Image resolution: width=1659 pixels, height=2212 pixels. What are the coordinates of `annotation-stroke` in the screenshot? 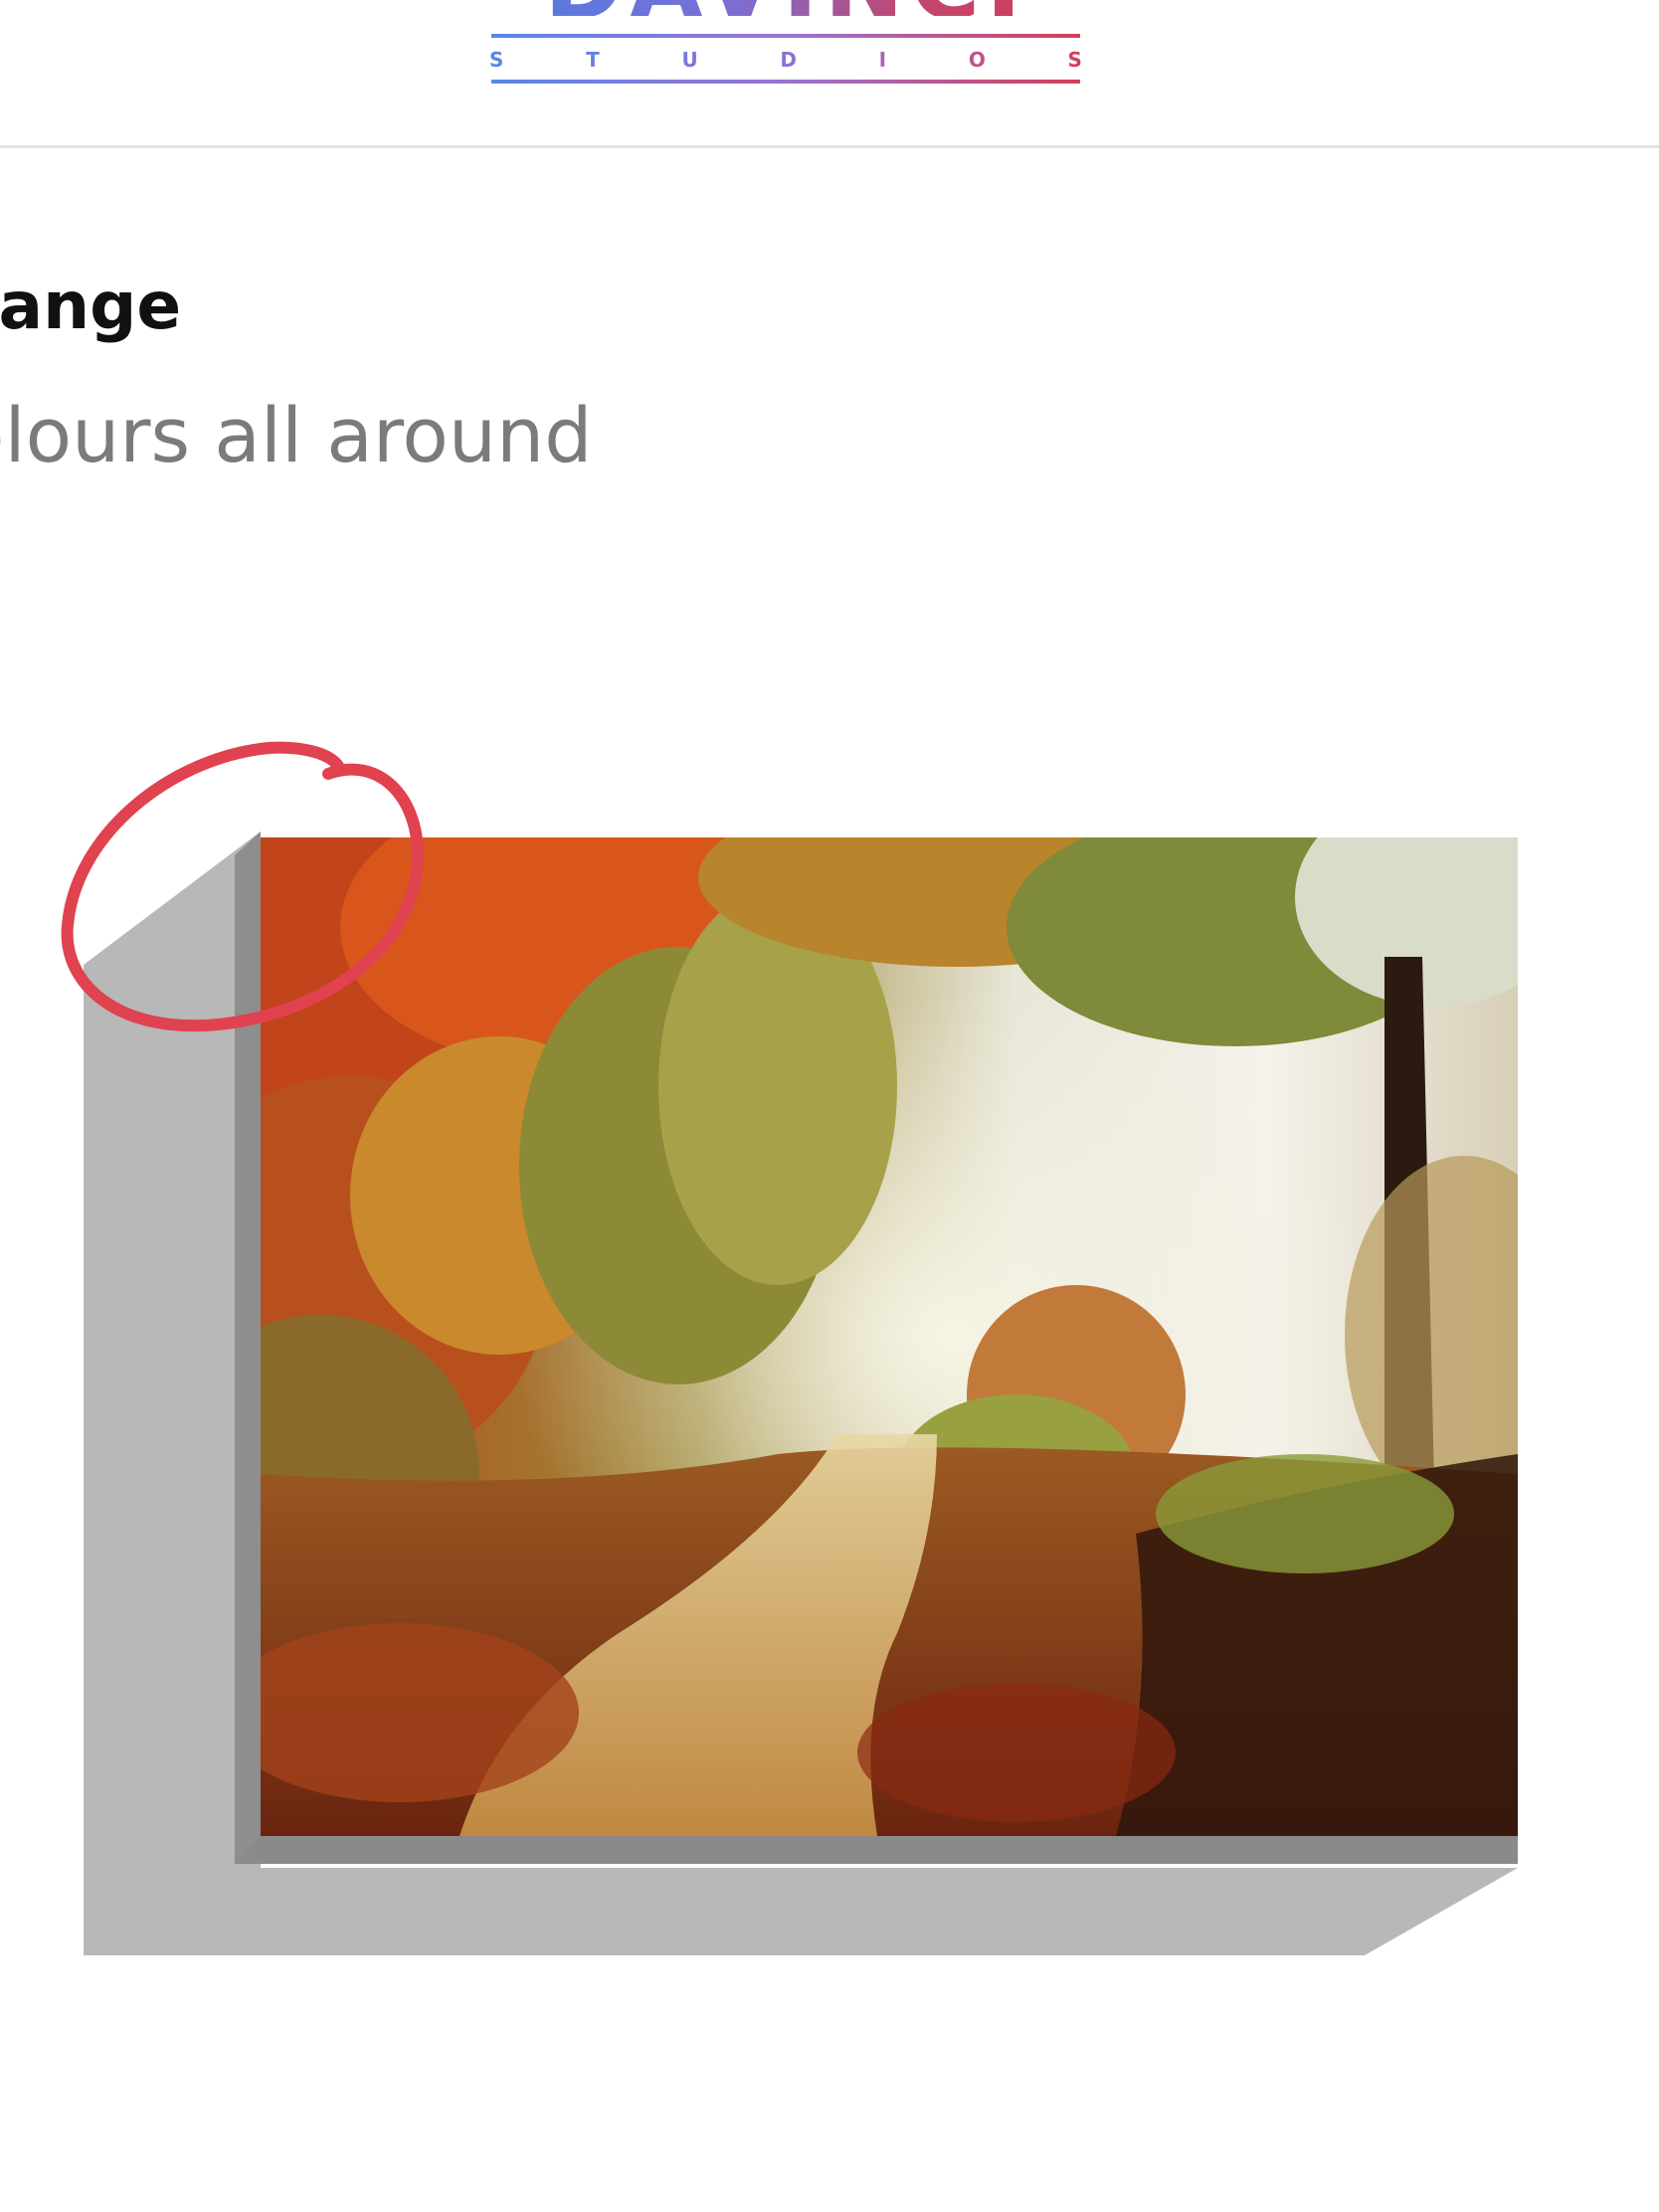 It's located at (243, 886).